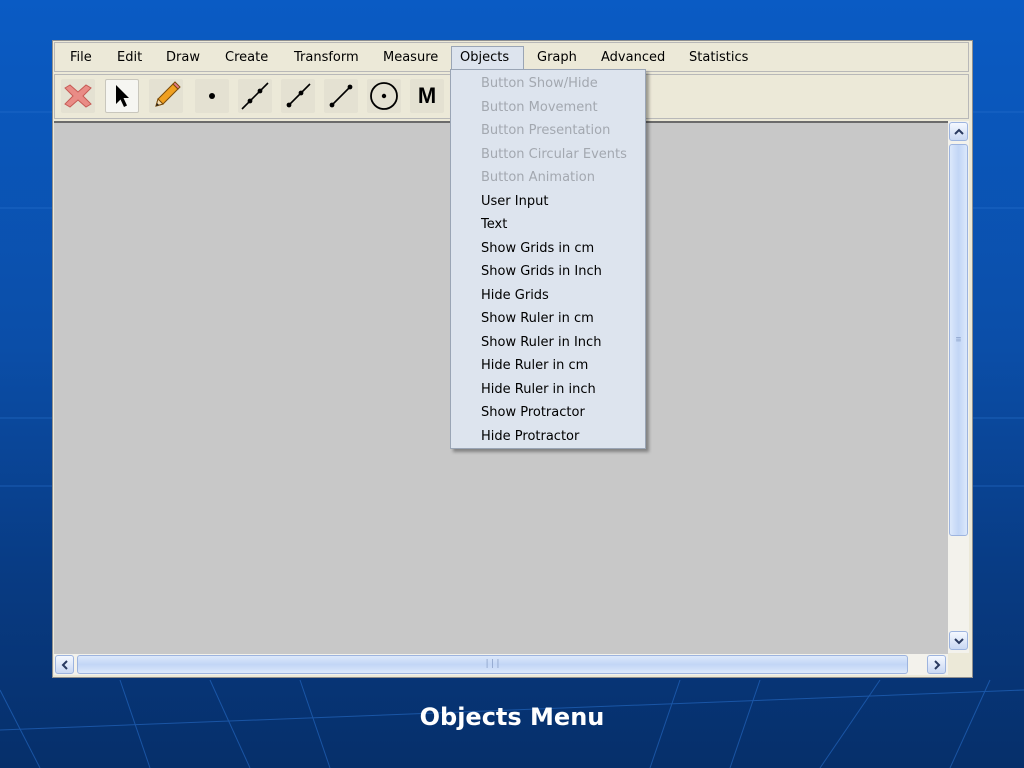 Image resolution: width=1024 pixels, height=768 pixels. I want to click on menu-item-button-presentation: Button Presentation, so click(545, 130).